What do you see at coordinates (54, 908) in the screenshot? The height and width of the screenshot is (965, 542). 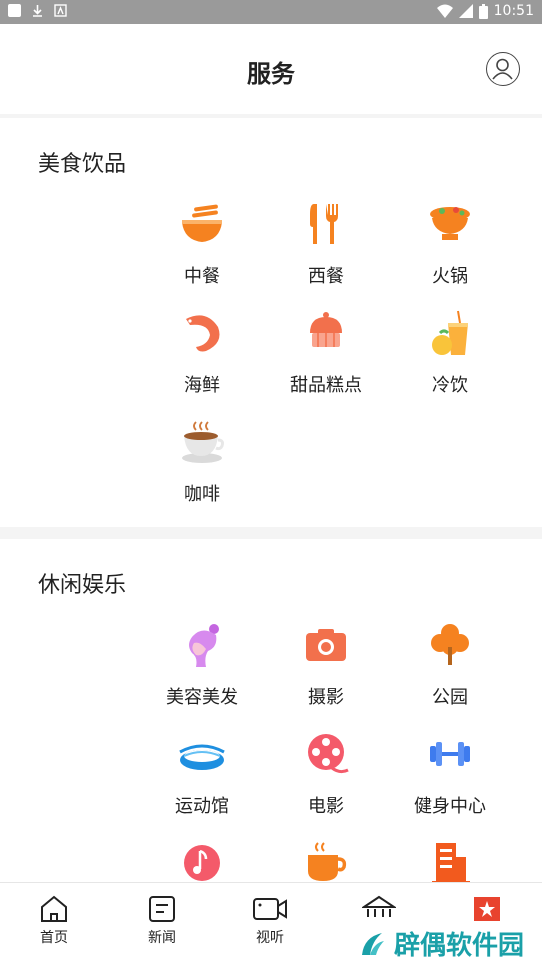 I see `home-icon` at bounding box center [54, 908].